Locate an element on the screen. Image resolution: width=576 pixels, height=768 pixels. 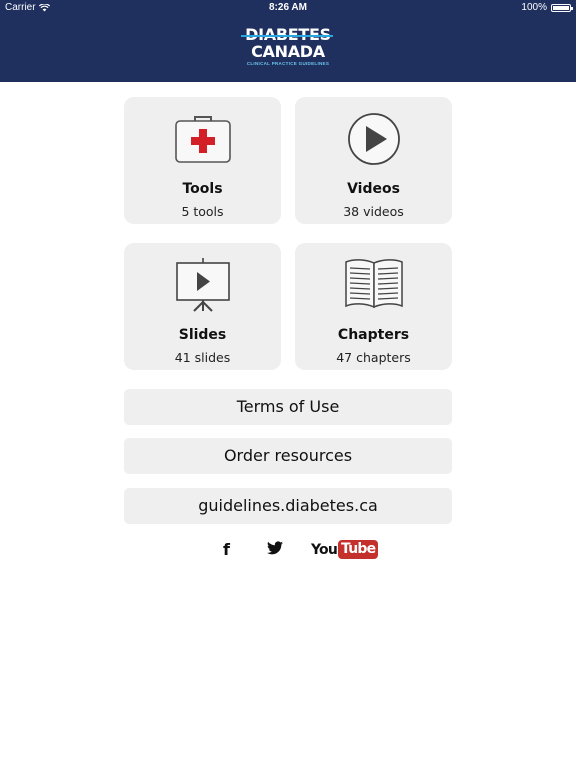
status-time: 8:26 AM is located at coordinates (288, 7).